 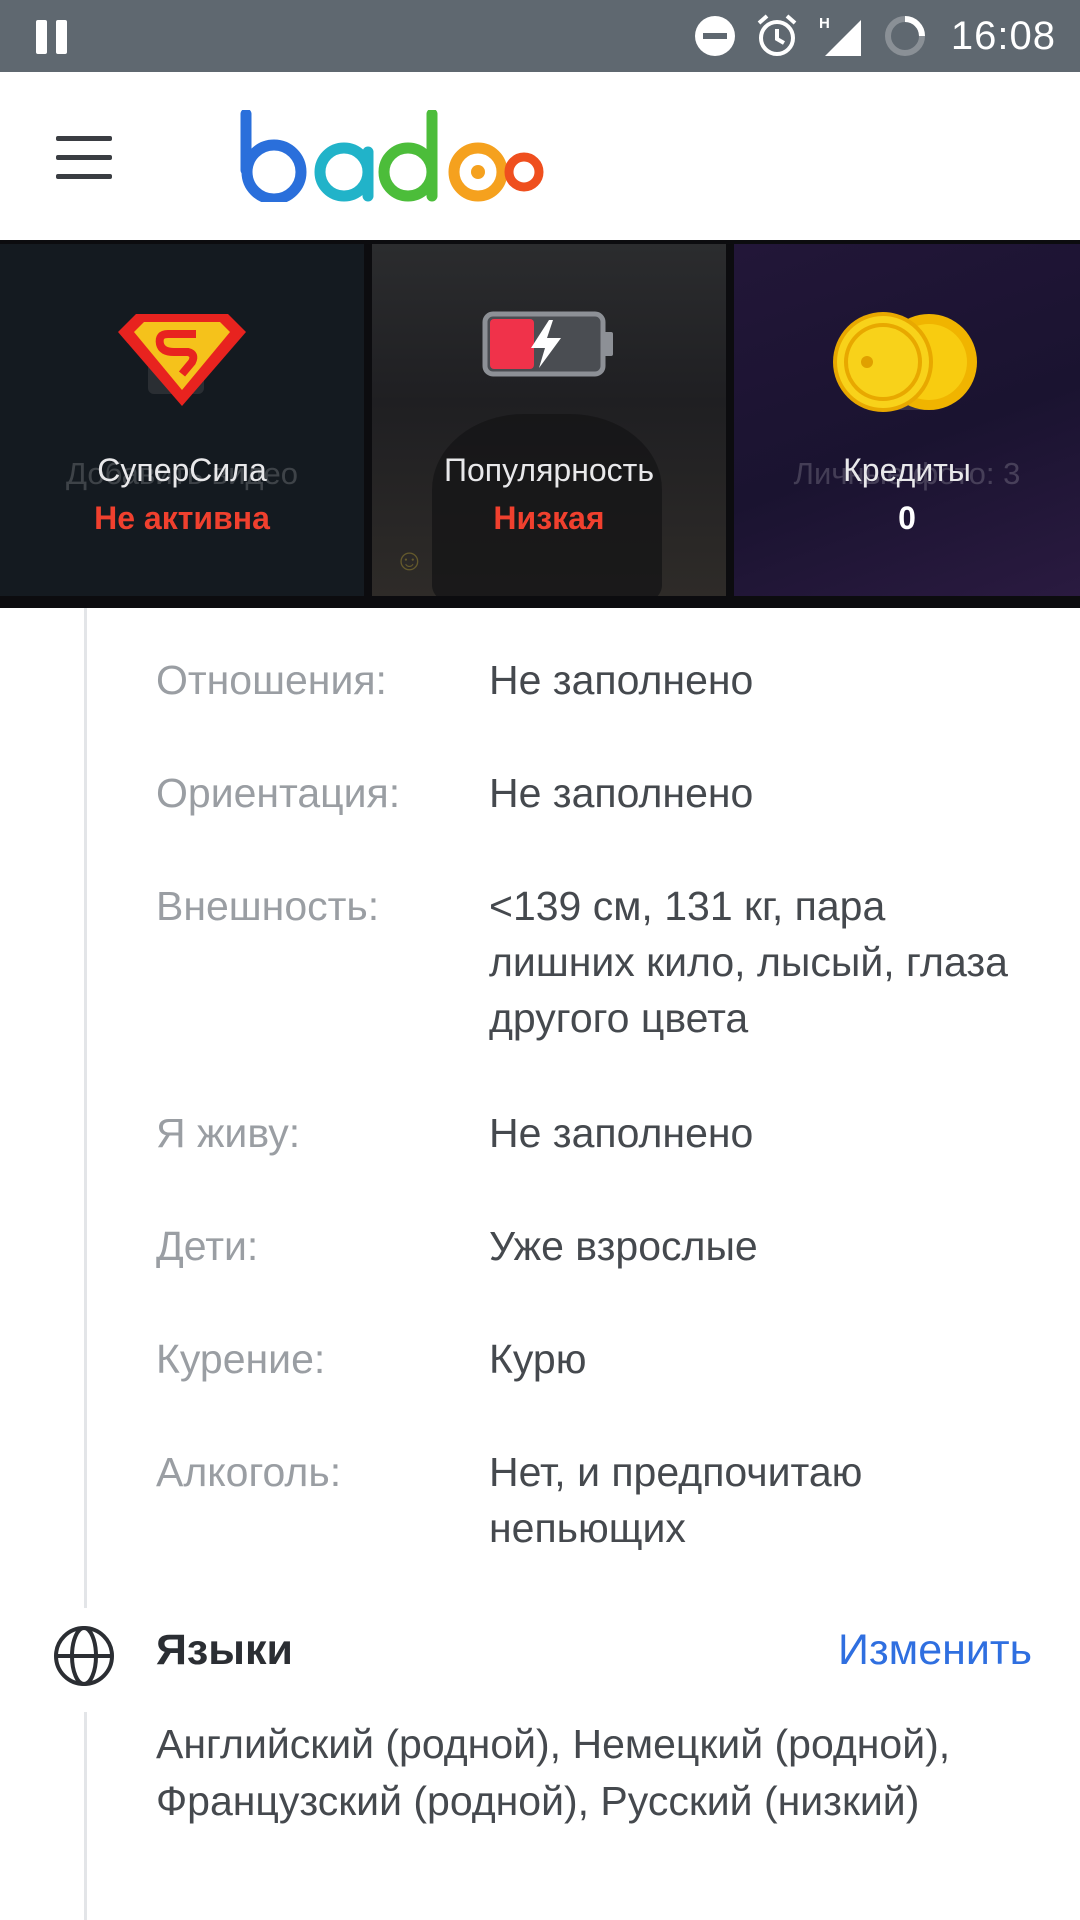 What do you see at coordinates (548, 470) in the screenshot?
I see `stat-label: Популярность` at bounding box center [548, 470].